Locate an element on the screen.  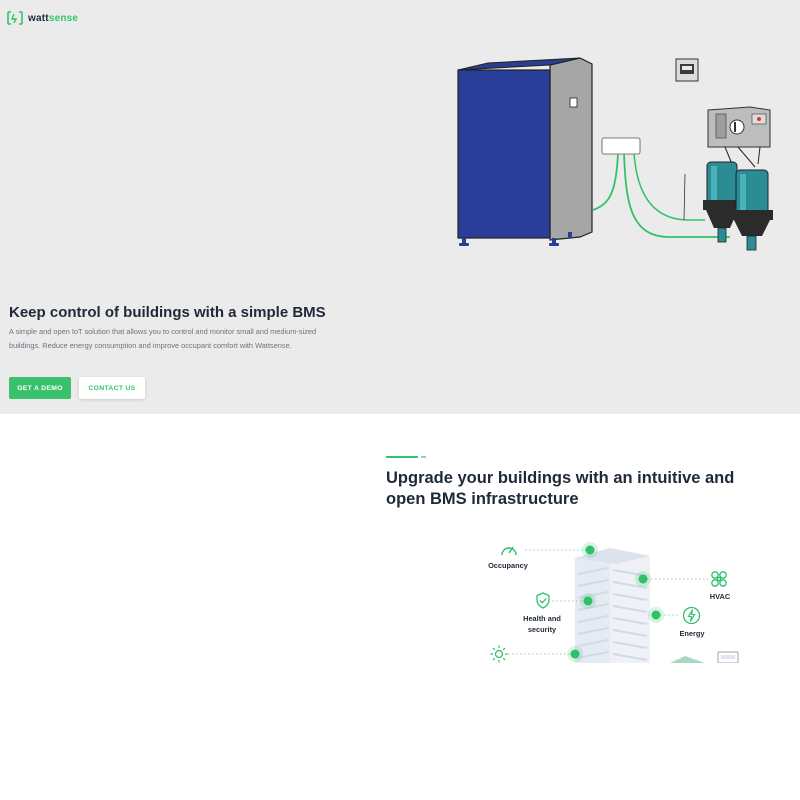
feature-health-label: Health and security is located at coordinates (542, 624).